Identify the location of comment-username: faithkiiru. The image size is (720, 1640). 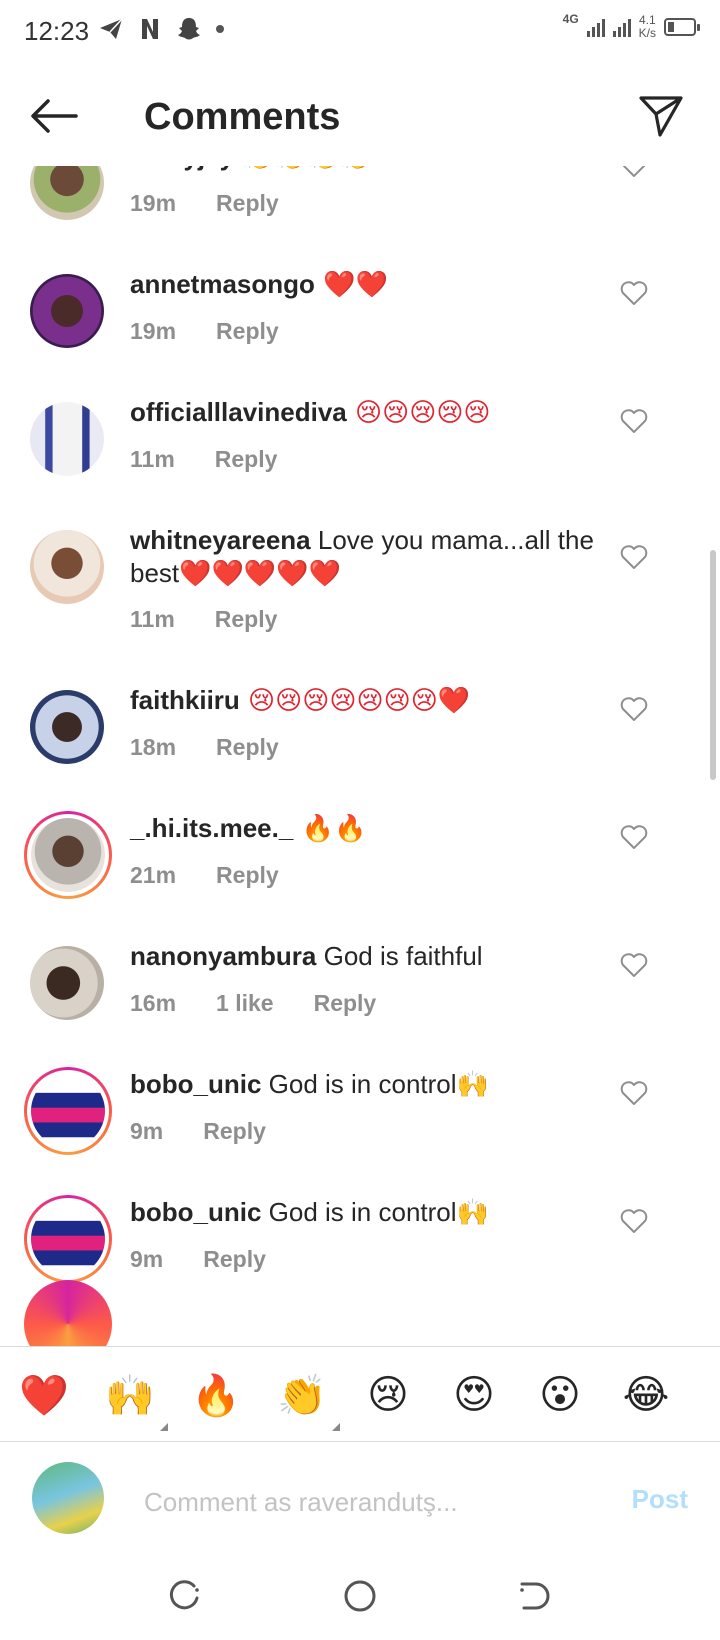
(185, 700).